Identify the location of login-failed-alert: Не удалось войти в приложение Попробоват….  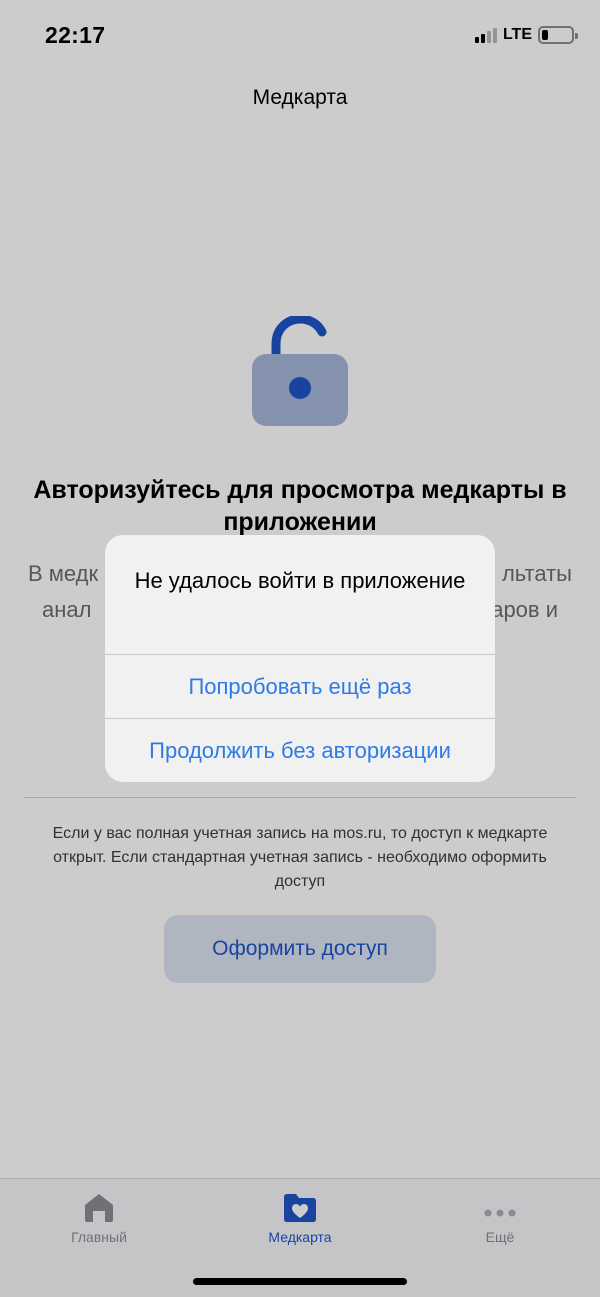
(300, 658).